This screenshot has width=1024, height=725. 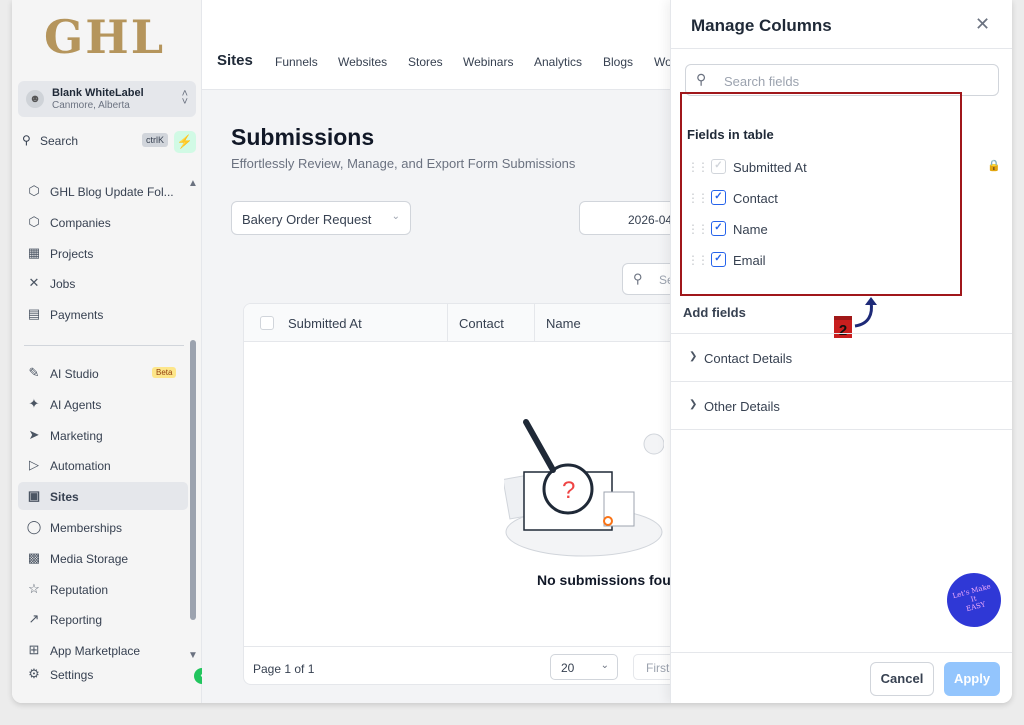 What do you see at coordinates (558, 62) in the screenshot?
I see `tab-analytics: Analytics` at bounding box center [558, 62].